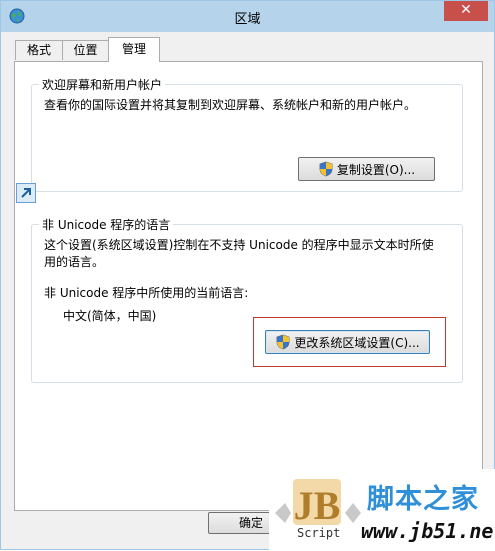 The height and width of the screenshot is (551, 495). I want to click on close-icon: ✕, so click(466, 10).